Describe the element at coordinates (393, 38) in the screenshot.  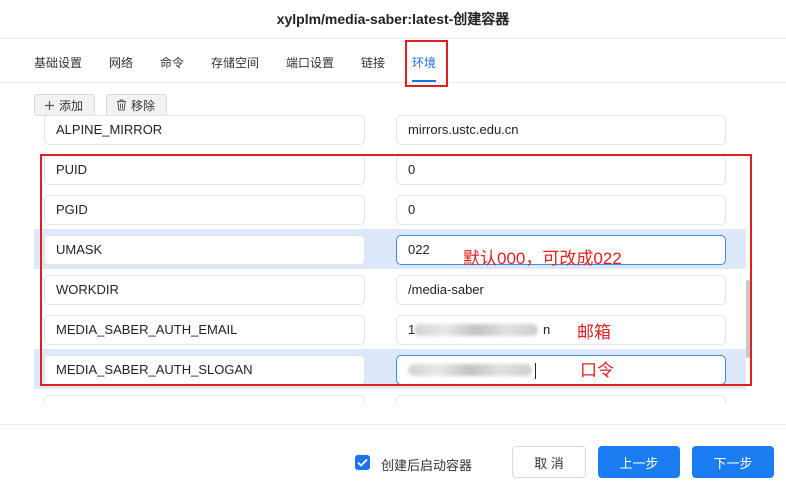
I see `header-divider` at that location.